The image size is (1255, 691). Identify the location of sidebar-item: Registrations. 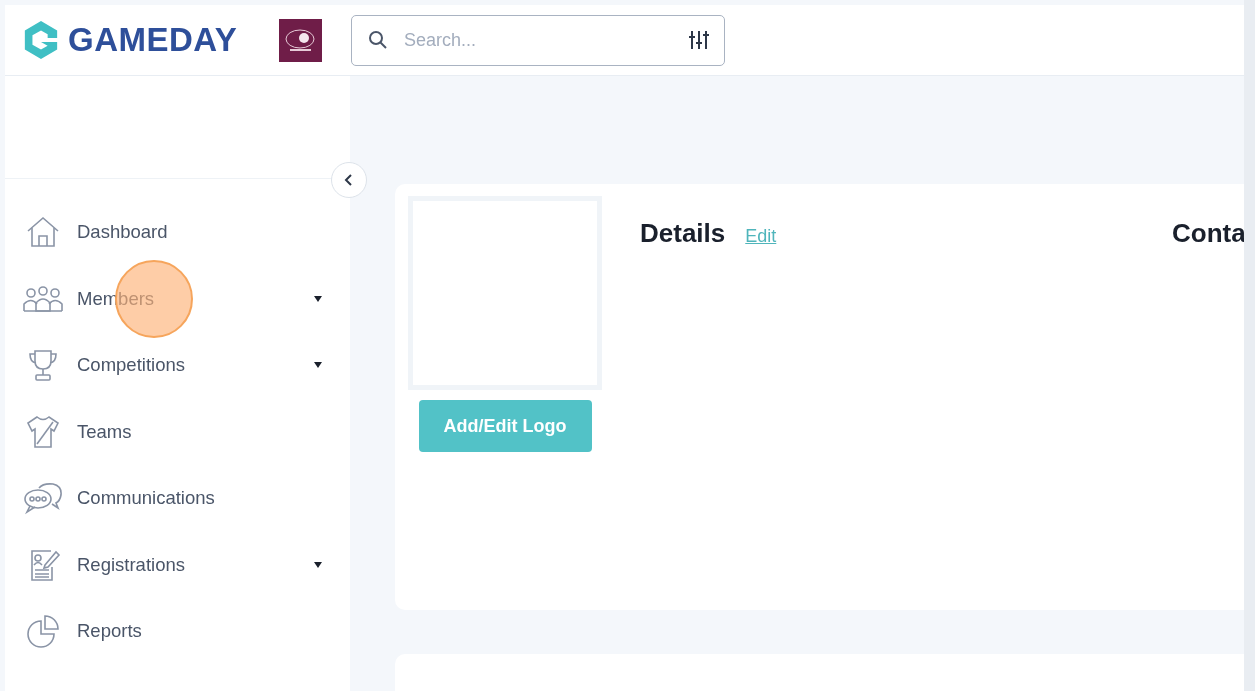
(177, 564).